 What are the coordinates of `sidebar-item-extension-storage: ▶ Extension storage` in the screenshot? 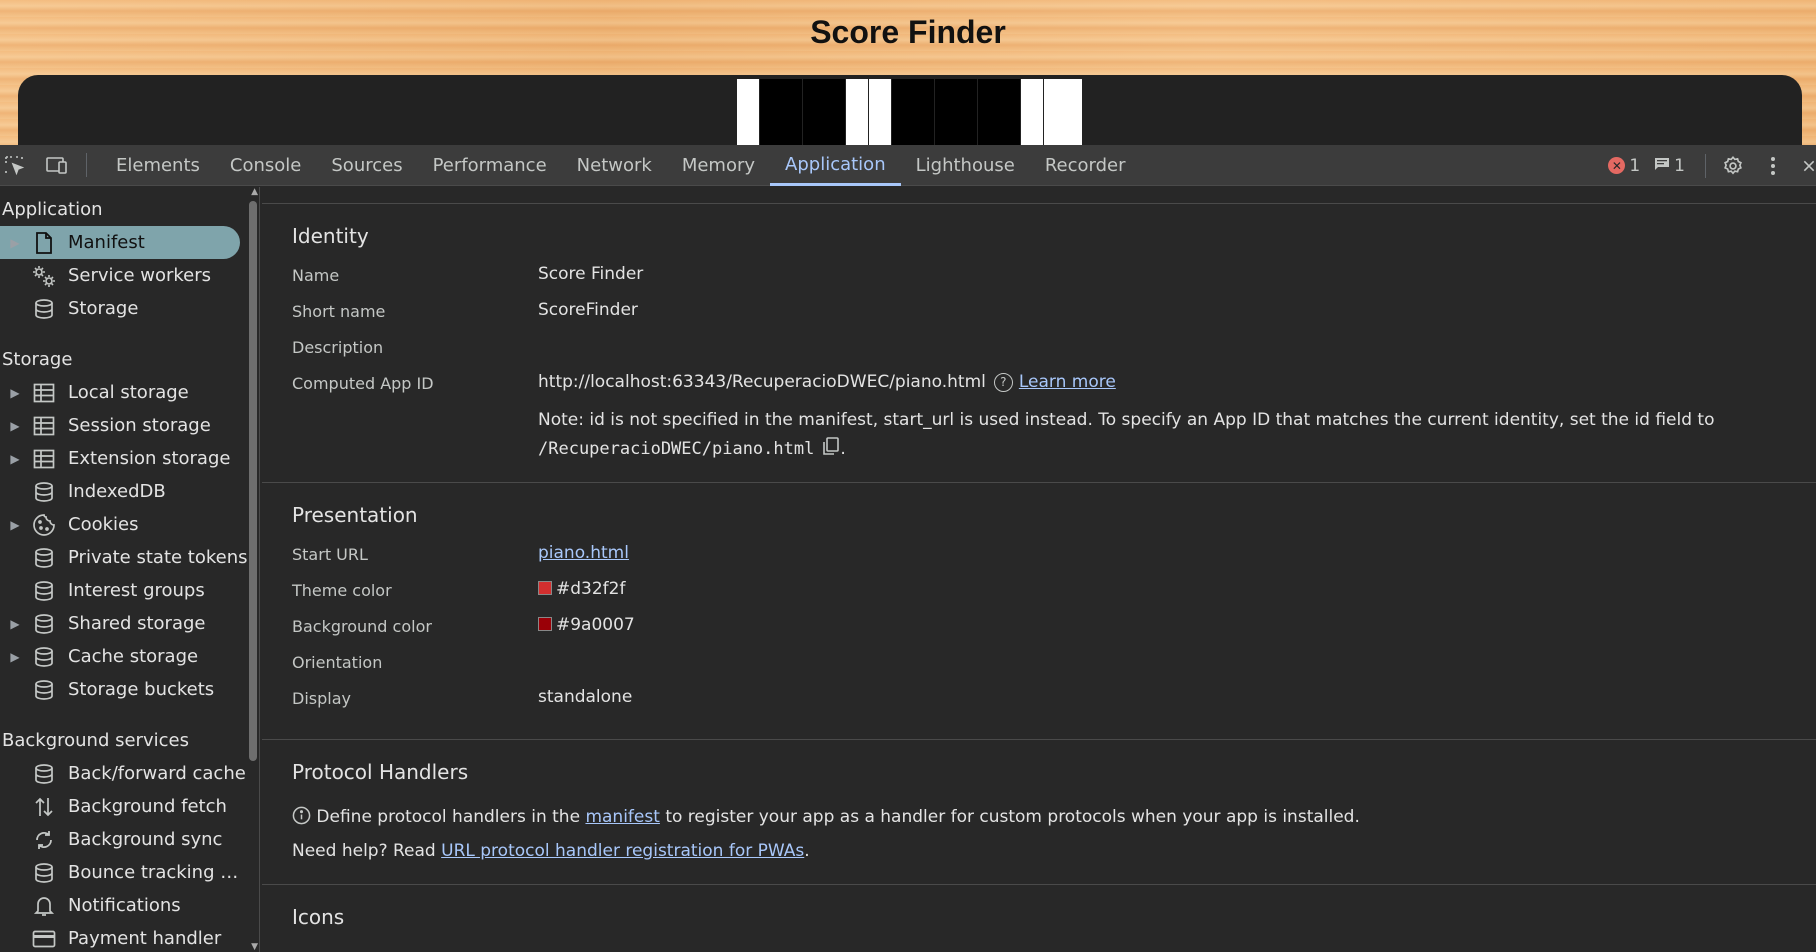 It's located at (129, 458).